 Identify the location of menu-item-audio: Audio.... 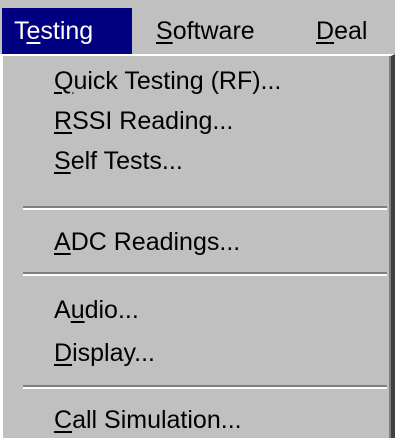
(96, 310).